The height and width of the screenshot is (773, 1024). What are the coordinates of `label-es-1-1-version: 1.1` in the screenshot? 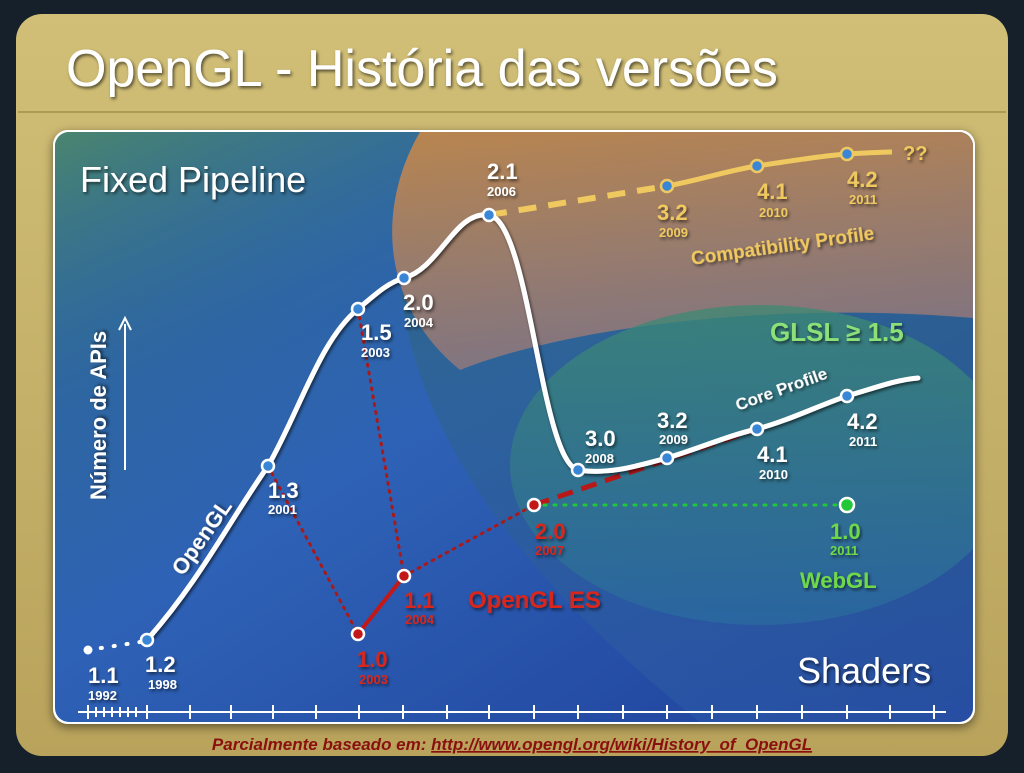 It's located at (419, 600).